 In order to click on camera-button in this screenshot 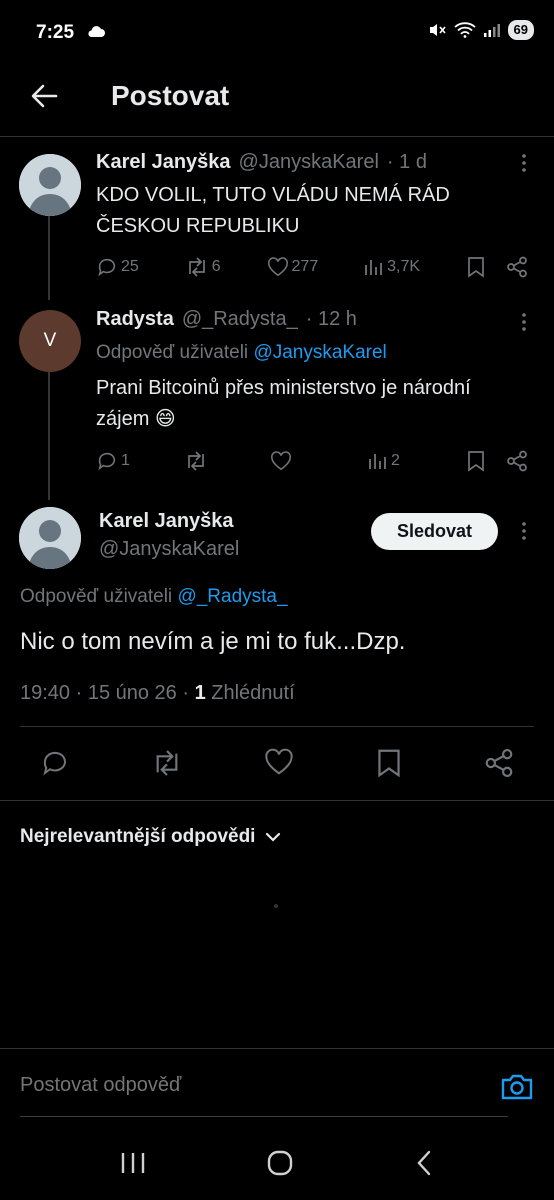, I will do `click(517, 1087)`.